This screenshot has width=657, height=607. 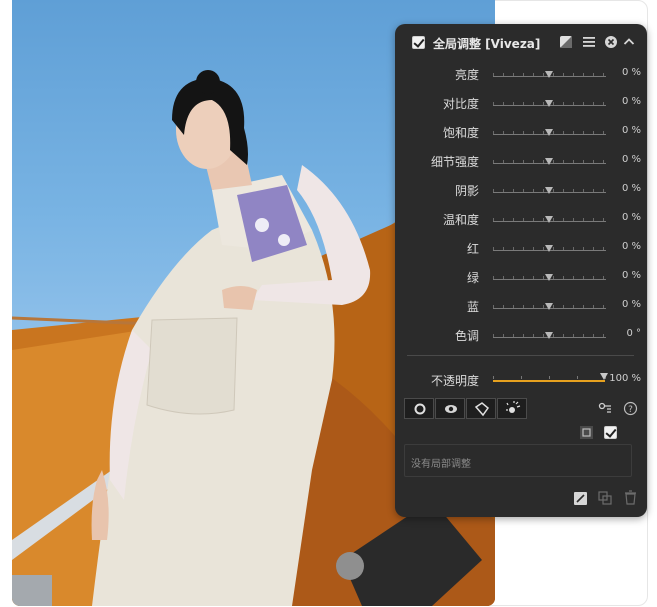 What do you see at coordinates (605, 498) in the screenshot?
I see `duplicate-icon` at bounding box center [605, 498].